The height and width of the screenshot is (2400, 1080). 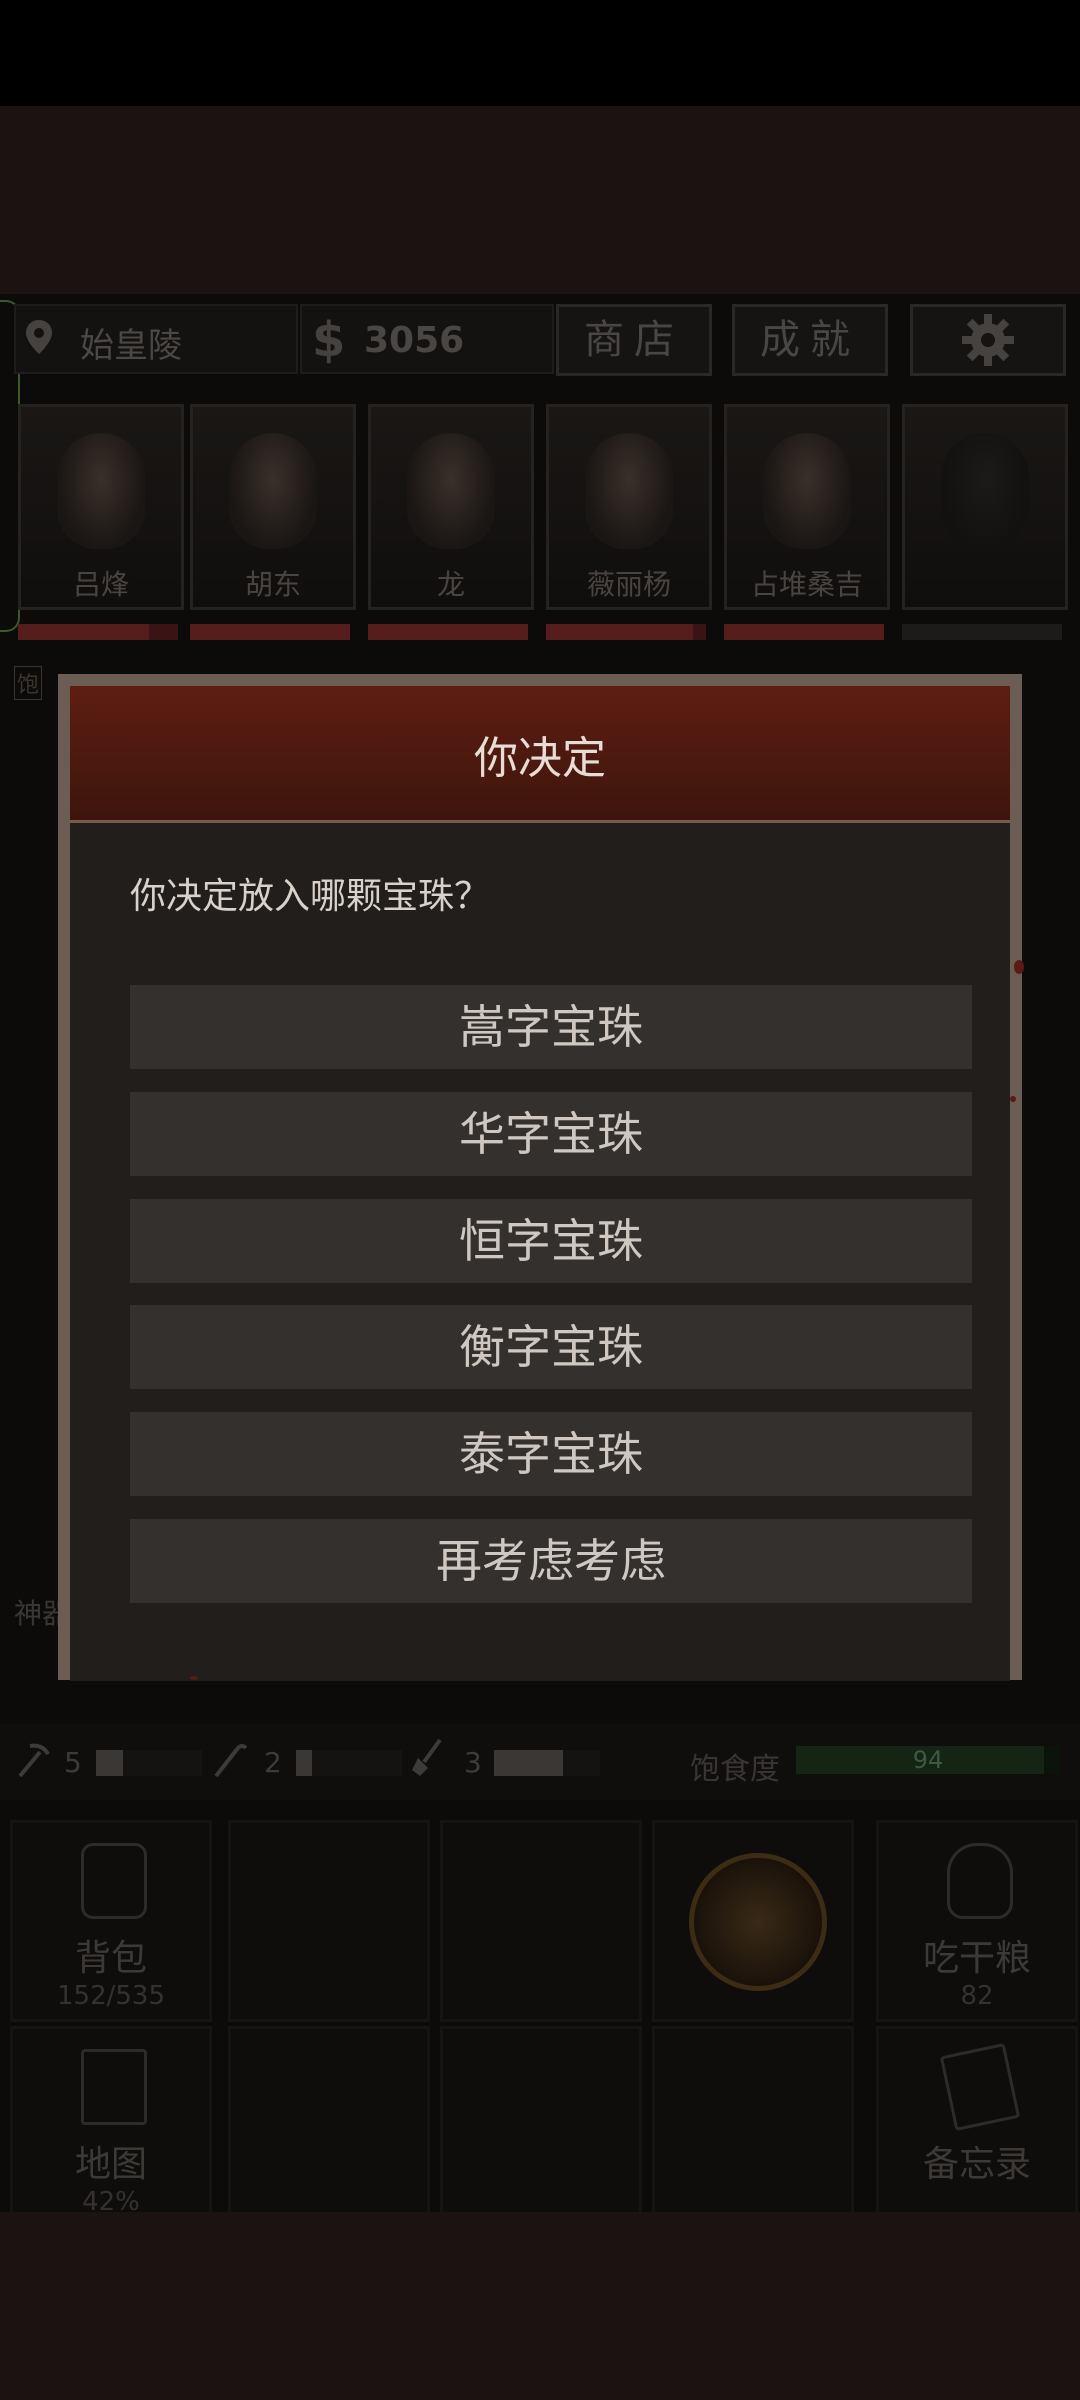 I want to click on party-member-2: 胡东, so click(x=273, y=507).